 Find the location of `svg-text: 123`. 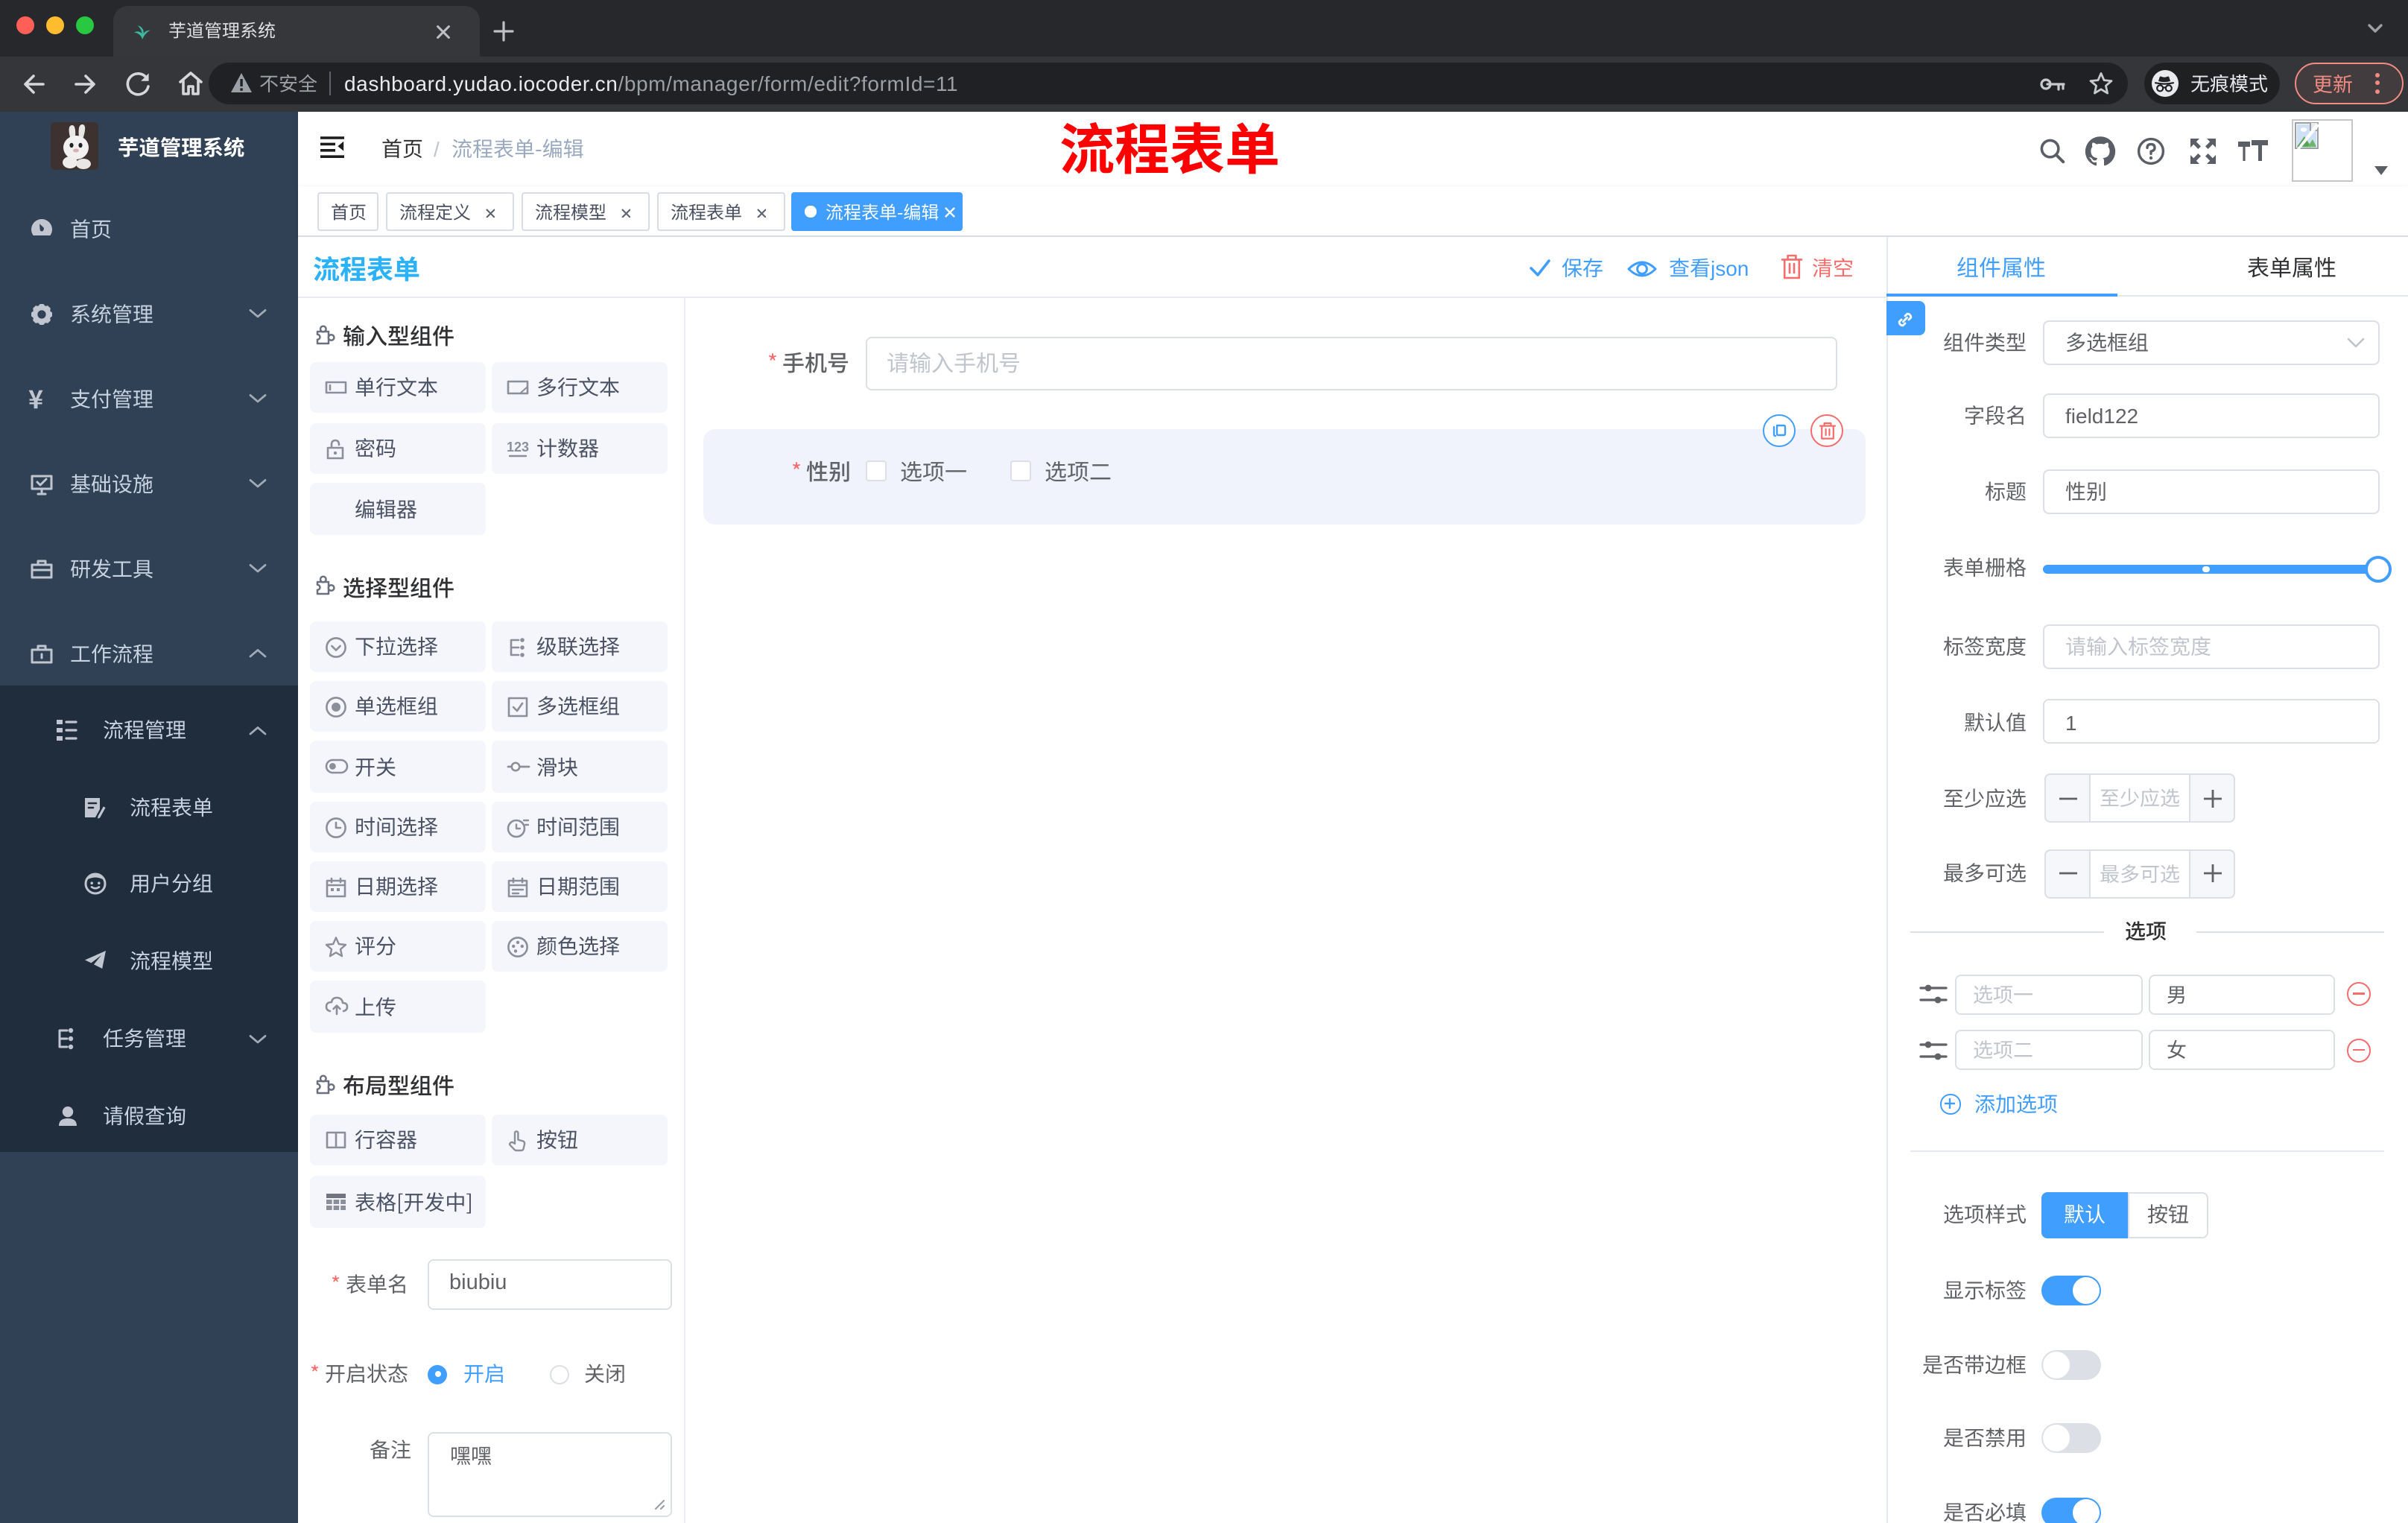

svg-text: 123 is located at coordinates (517, 446).